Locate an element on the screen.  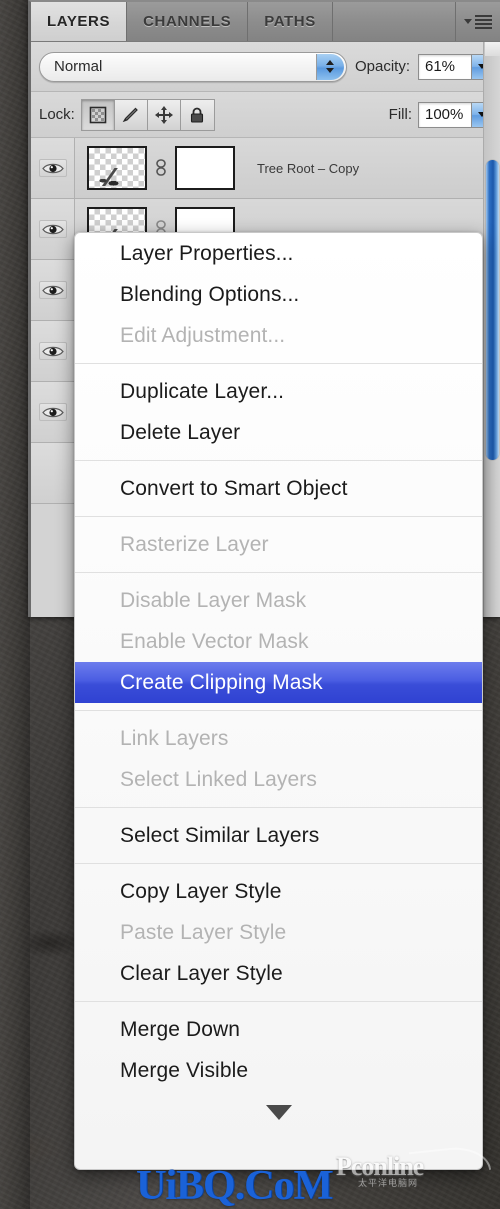
layer-mask-link-icon is located at coordinates (161, 168).